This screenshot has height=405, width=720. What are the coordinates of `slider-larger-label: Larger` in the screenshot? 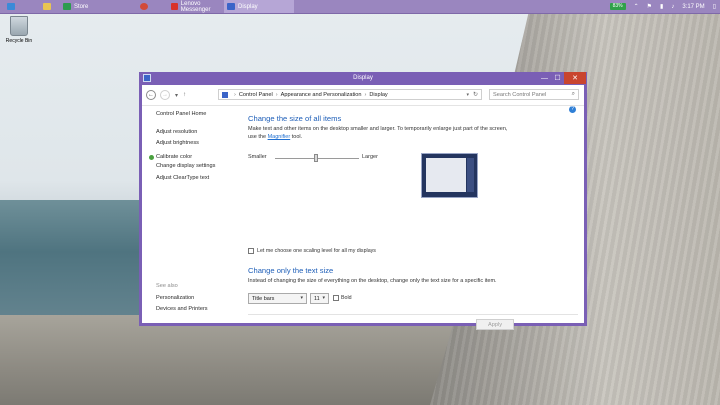 It's located at (370, 157).